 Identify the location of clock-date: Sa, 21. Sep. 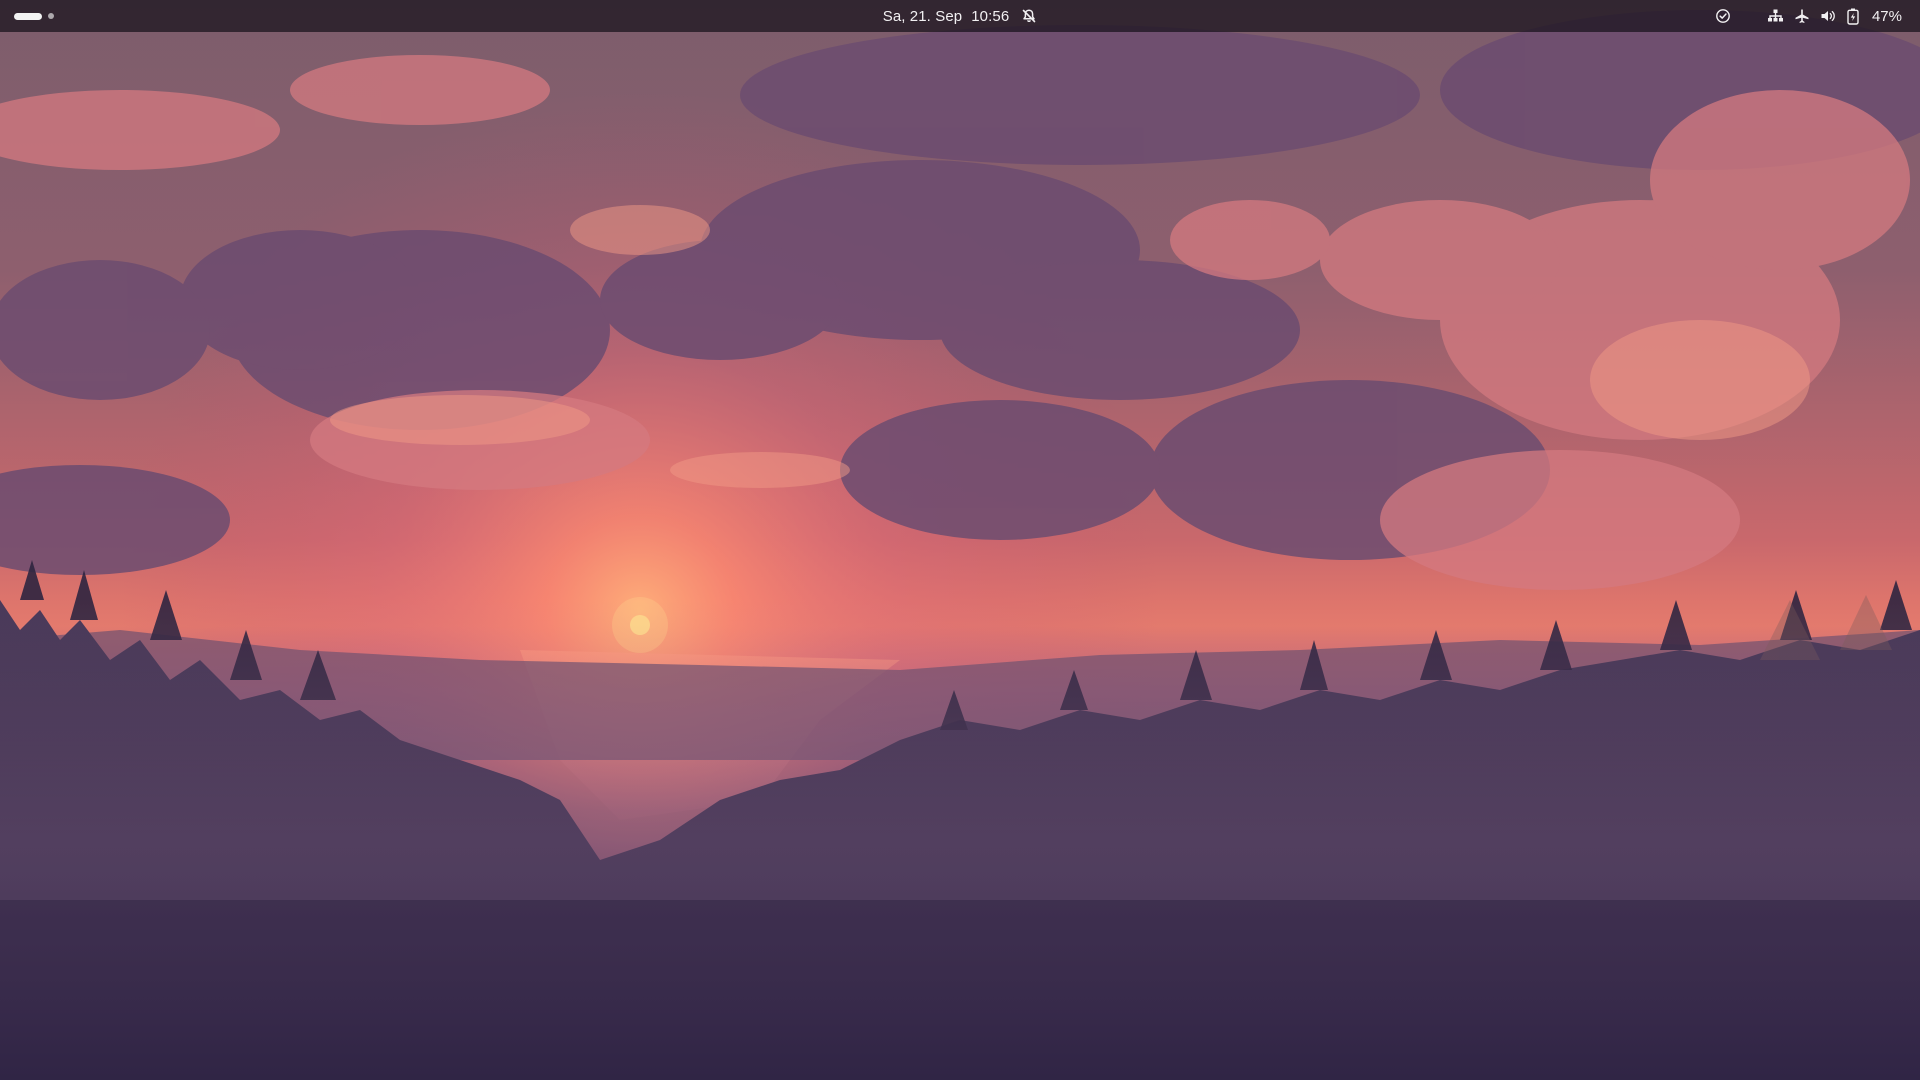
(922, 16).